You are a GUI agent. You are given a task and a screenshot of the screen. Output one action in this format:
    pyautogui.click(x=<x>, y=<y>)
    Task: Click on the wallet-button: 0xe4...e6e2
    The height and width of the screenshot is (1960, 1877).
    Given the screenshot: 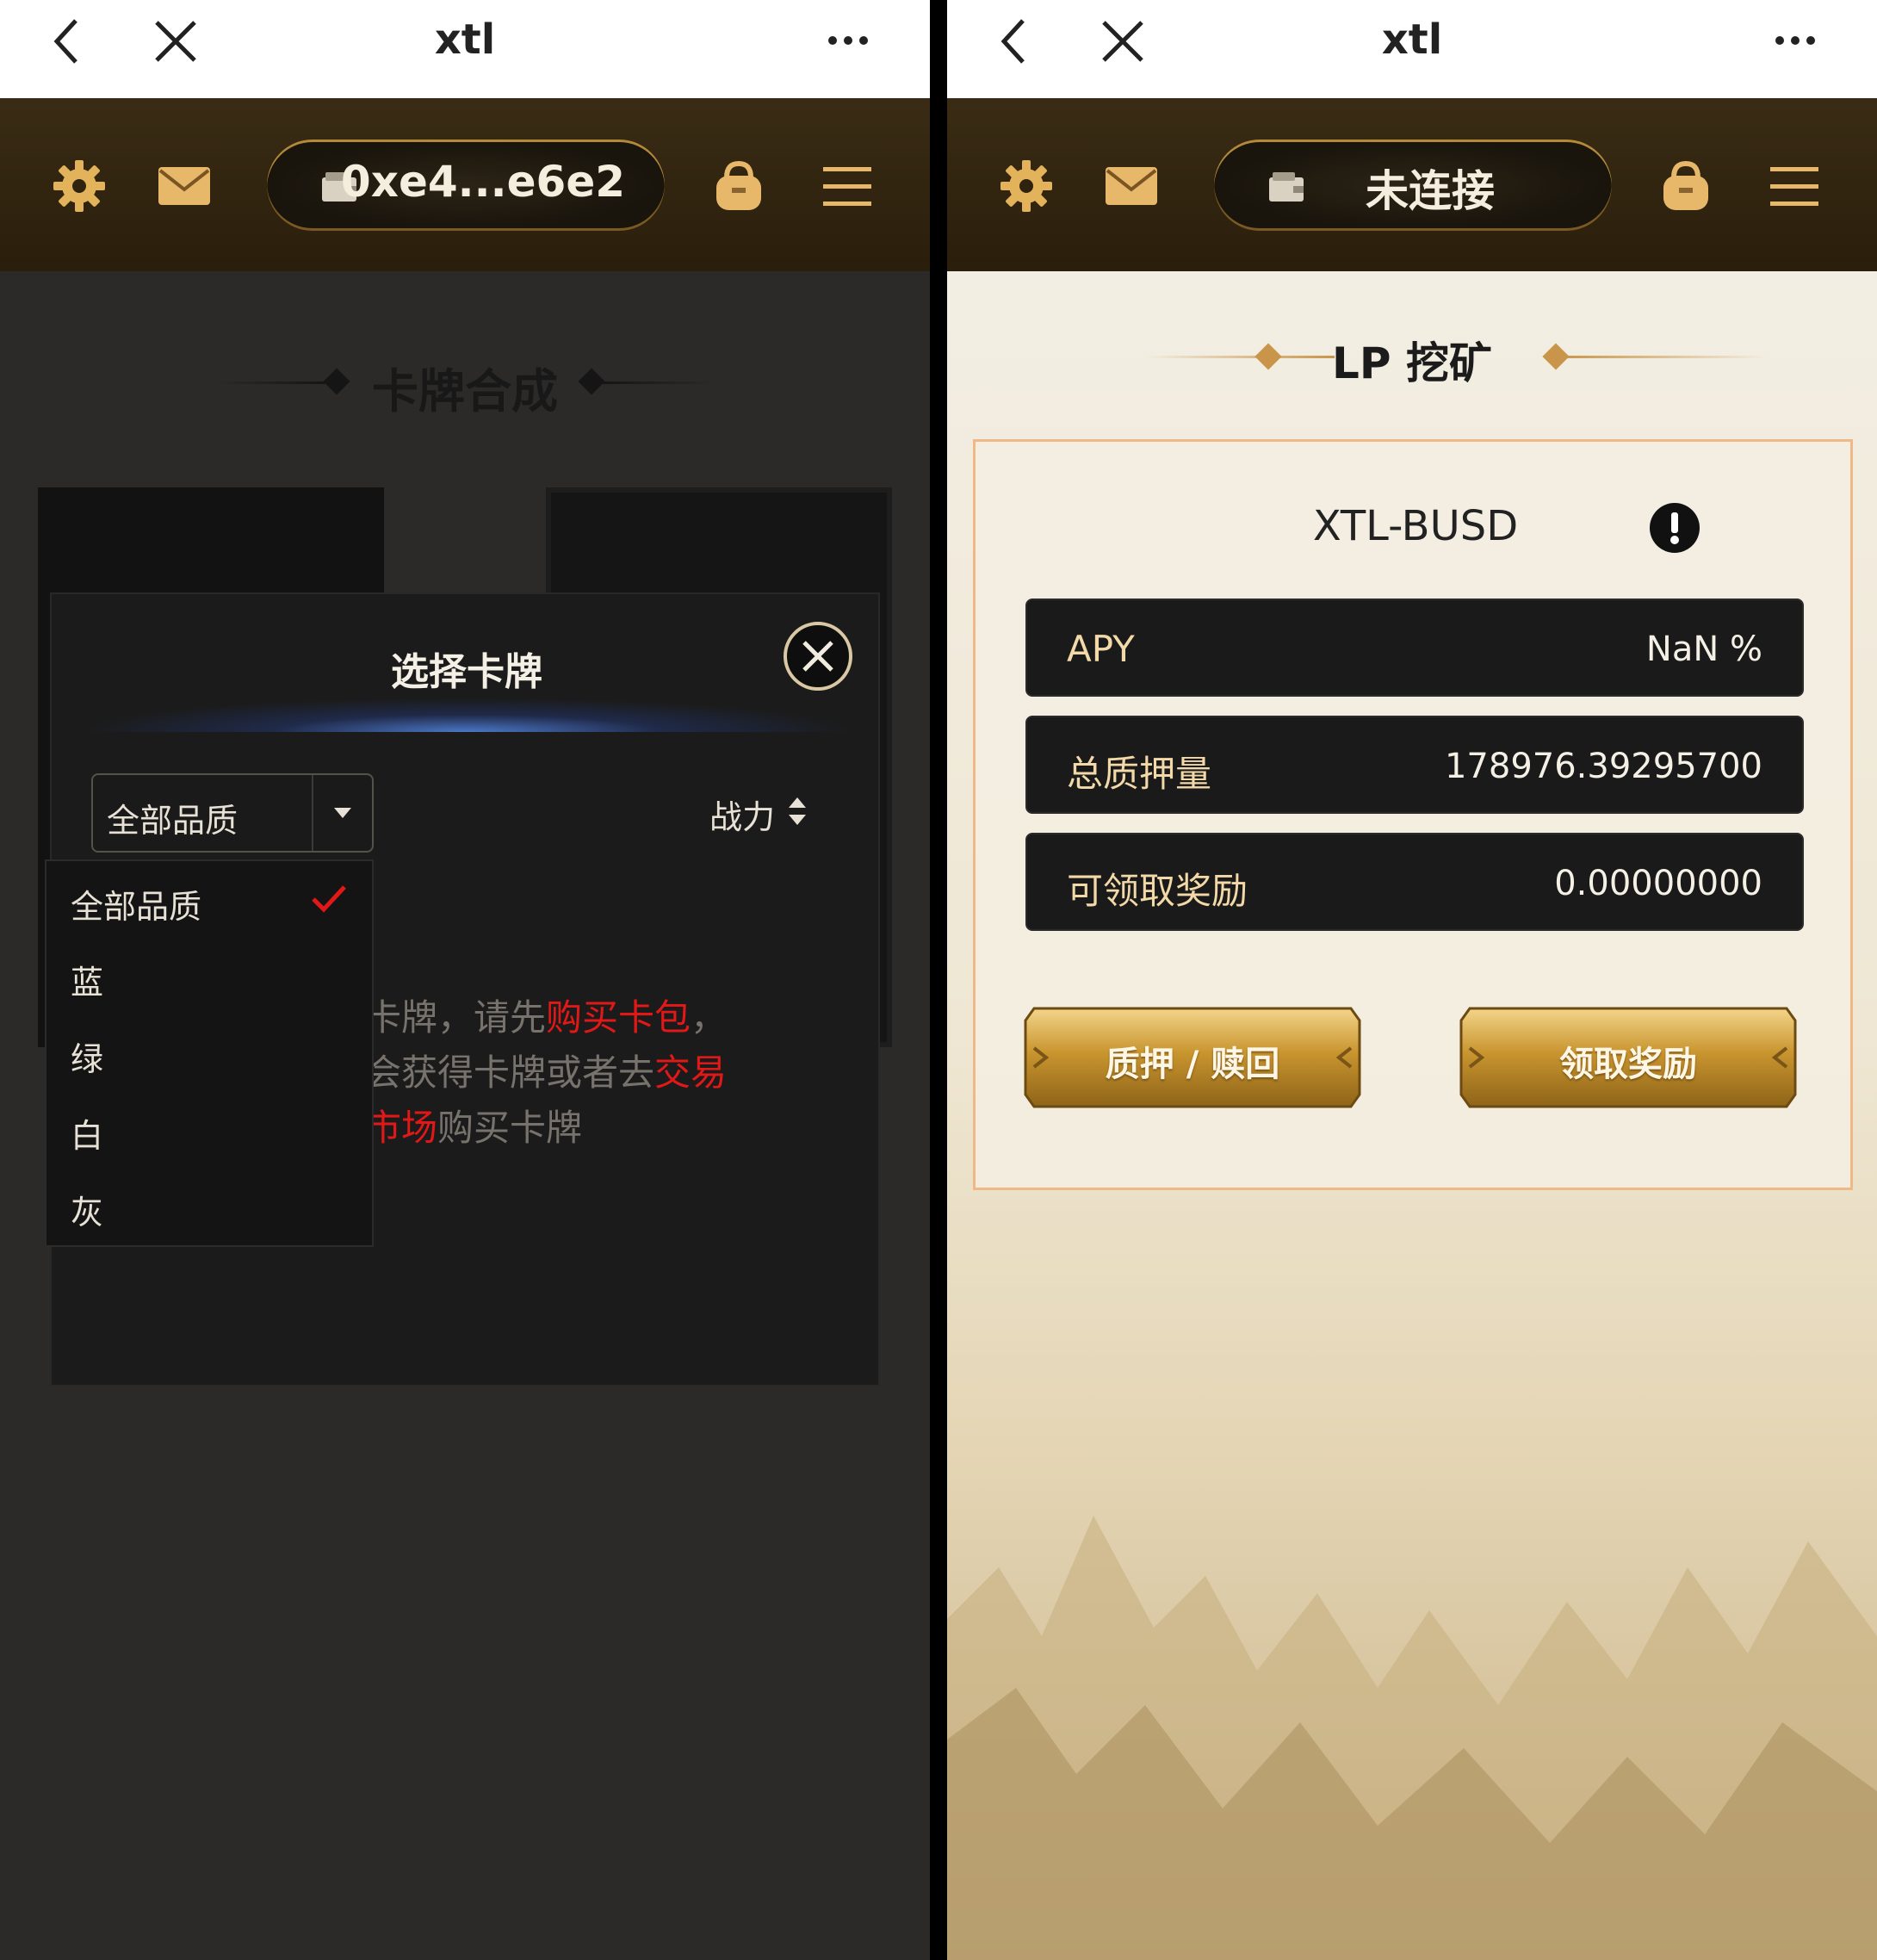 What is the action you would take?
    pyautogui.click(x=466, y=185)
    